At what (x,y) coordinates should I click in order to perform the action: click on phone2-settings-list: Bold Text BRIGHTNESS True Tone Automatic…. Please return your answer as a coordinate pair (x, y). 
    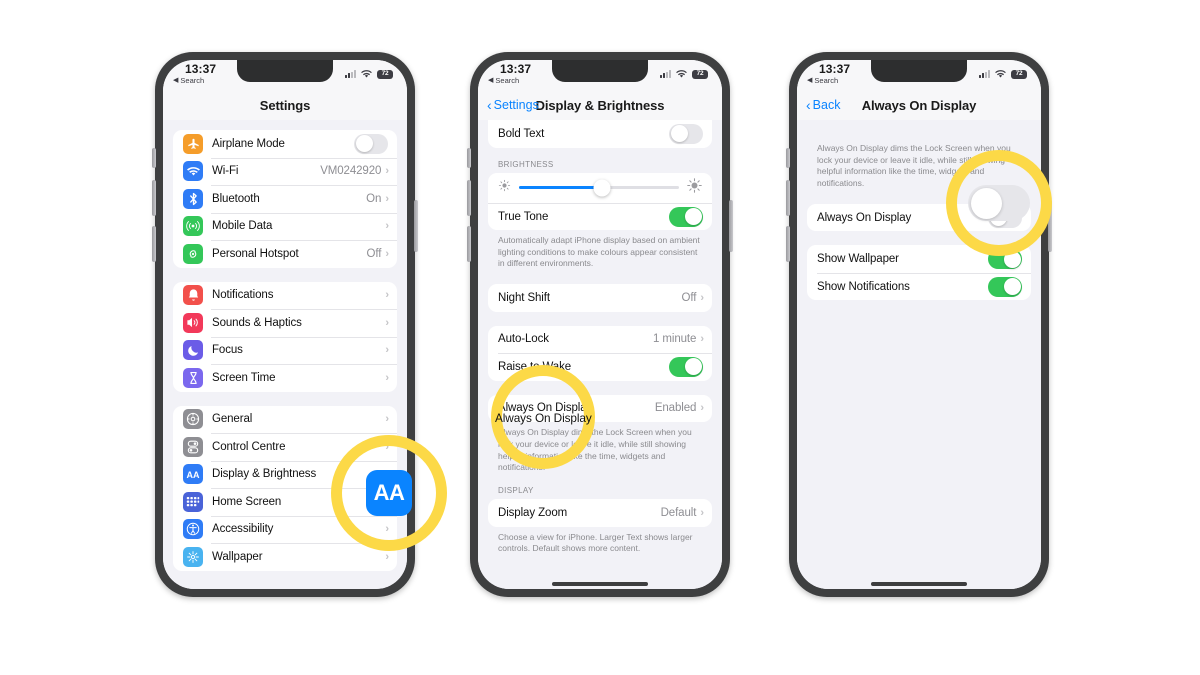
    Looking at the image, I should click on (600, 354).